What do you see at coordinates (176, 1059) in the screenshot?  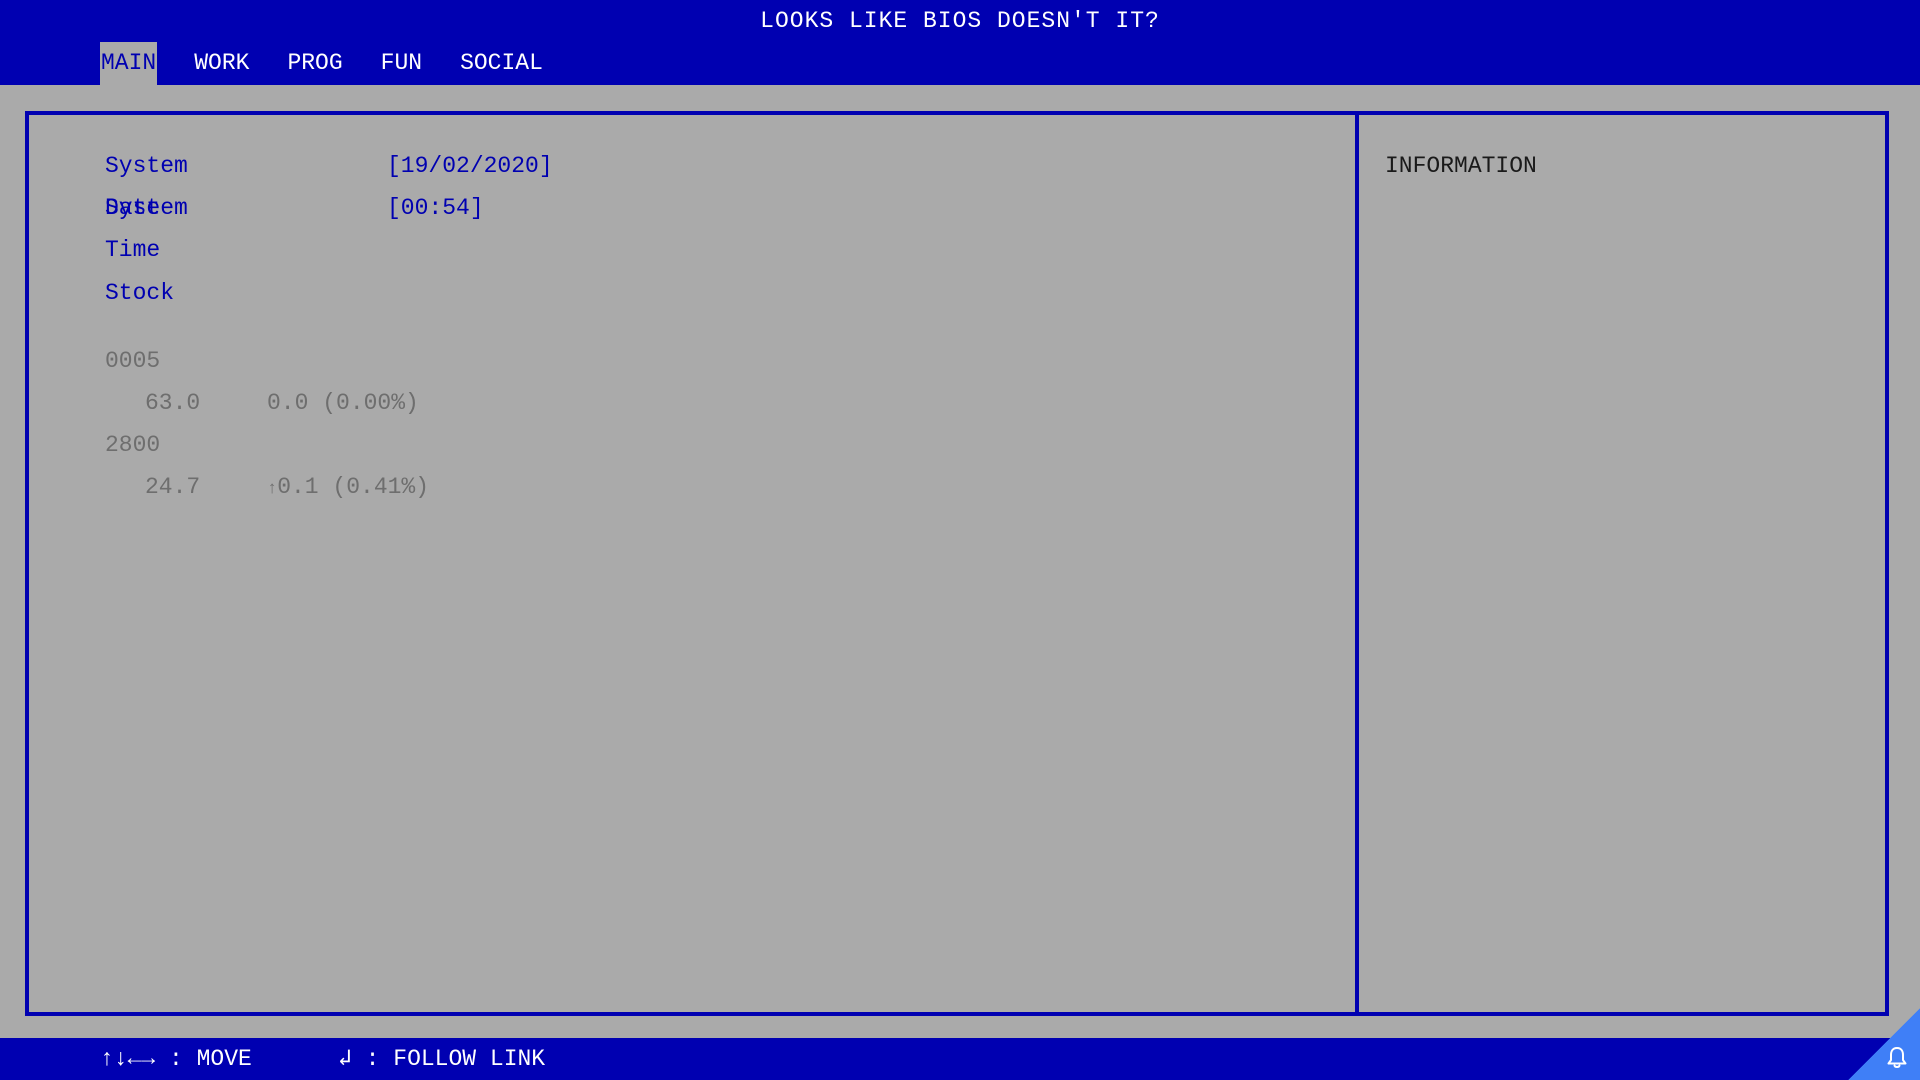 I see `move-hint: ↑↓←→ : MOVE` at bounding box center [176, 1059].